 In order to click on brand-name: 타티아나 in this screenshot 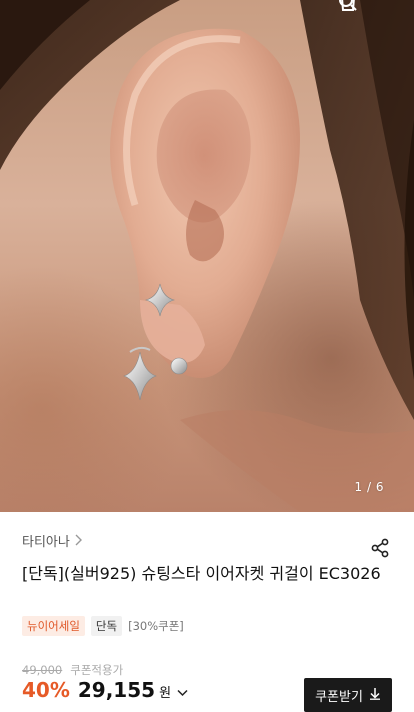, I will do `click(46, 540)`.